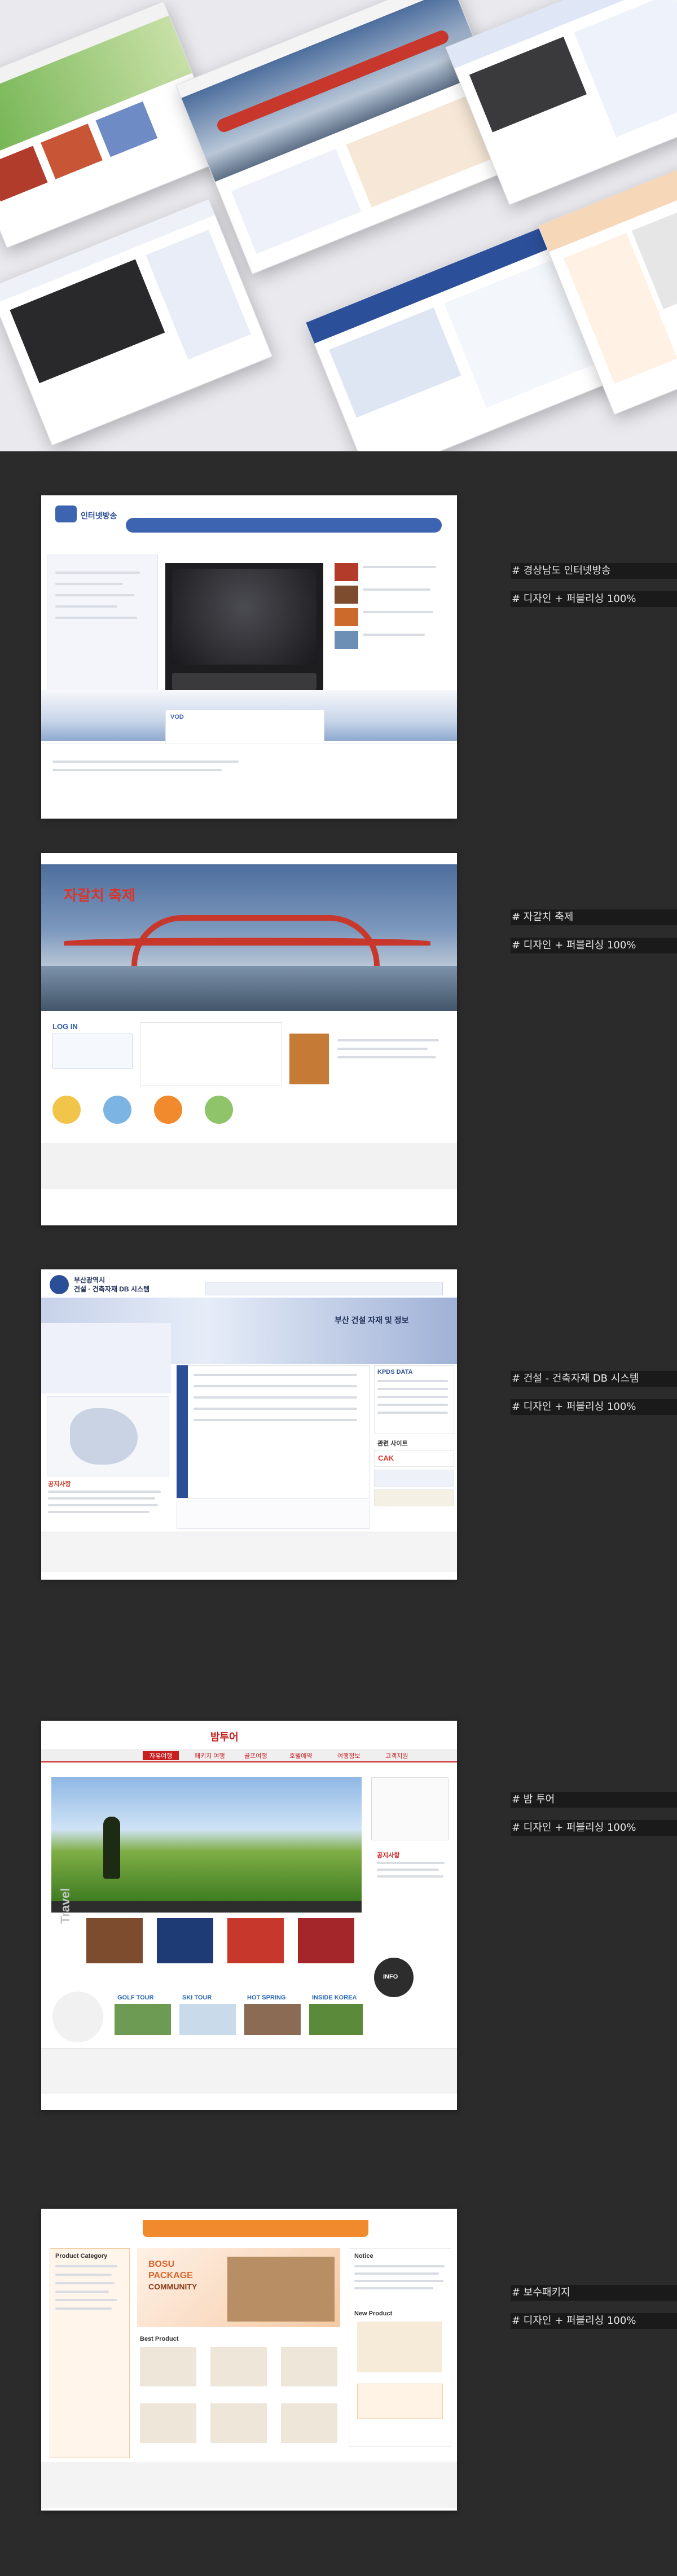  Describe the element at coordinates (386, 1458) in the screenshot. I see `cak-label: CAK` at that location.